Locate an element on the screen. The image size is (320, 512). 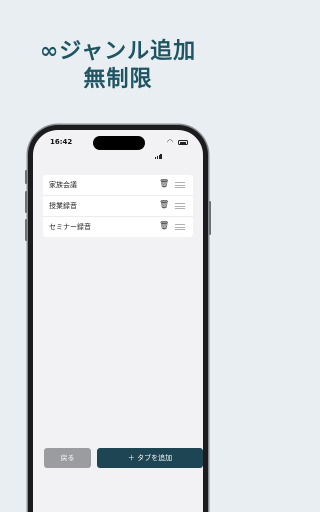
volume-down-button is located at coordinates (26, 202).